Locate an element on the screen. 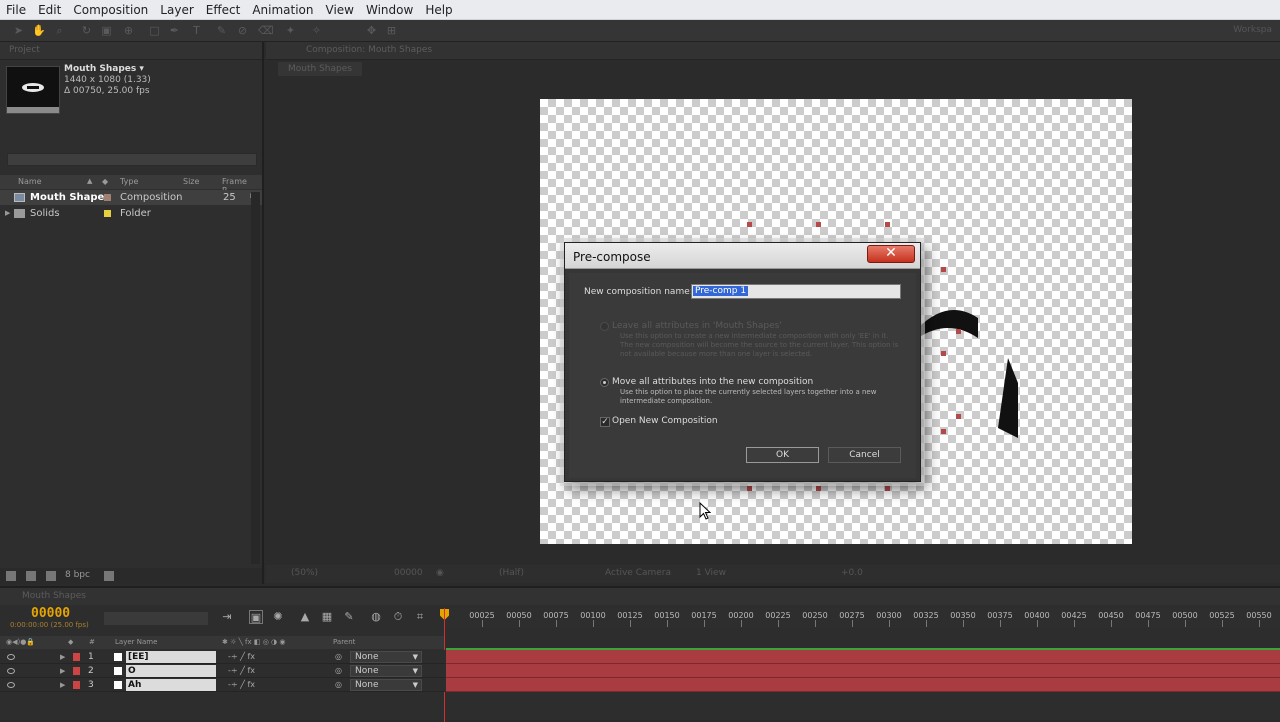 The height and width of the screenshot is (722, 1280). roto-tool-icon: ✦ is located at coordinates (290, 30).